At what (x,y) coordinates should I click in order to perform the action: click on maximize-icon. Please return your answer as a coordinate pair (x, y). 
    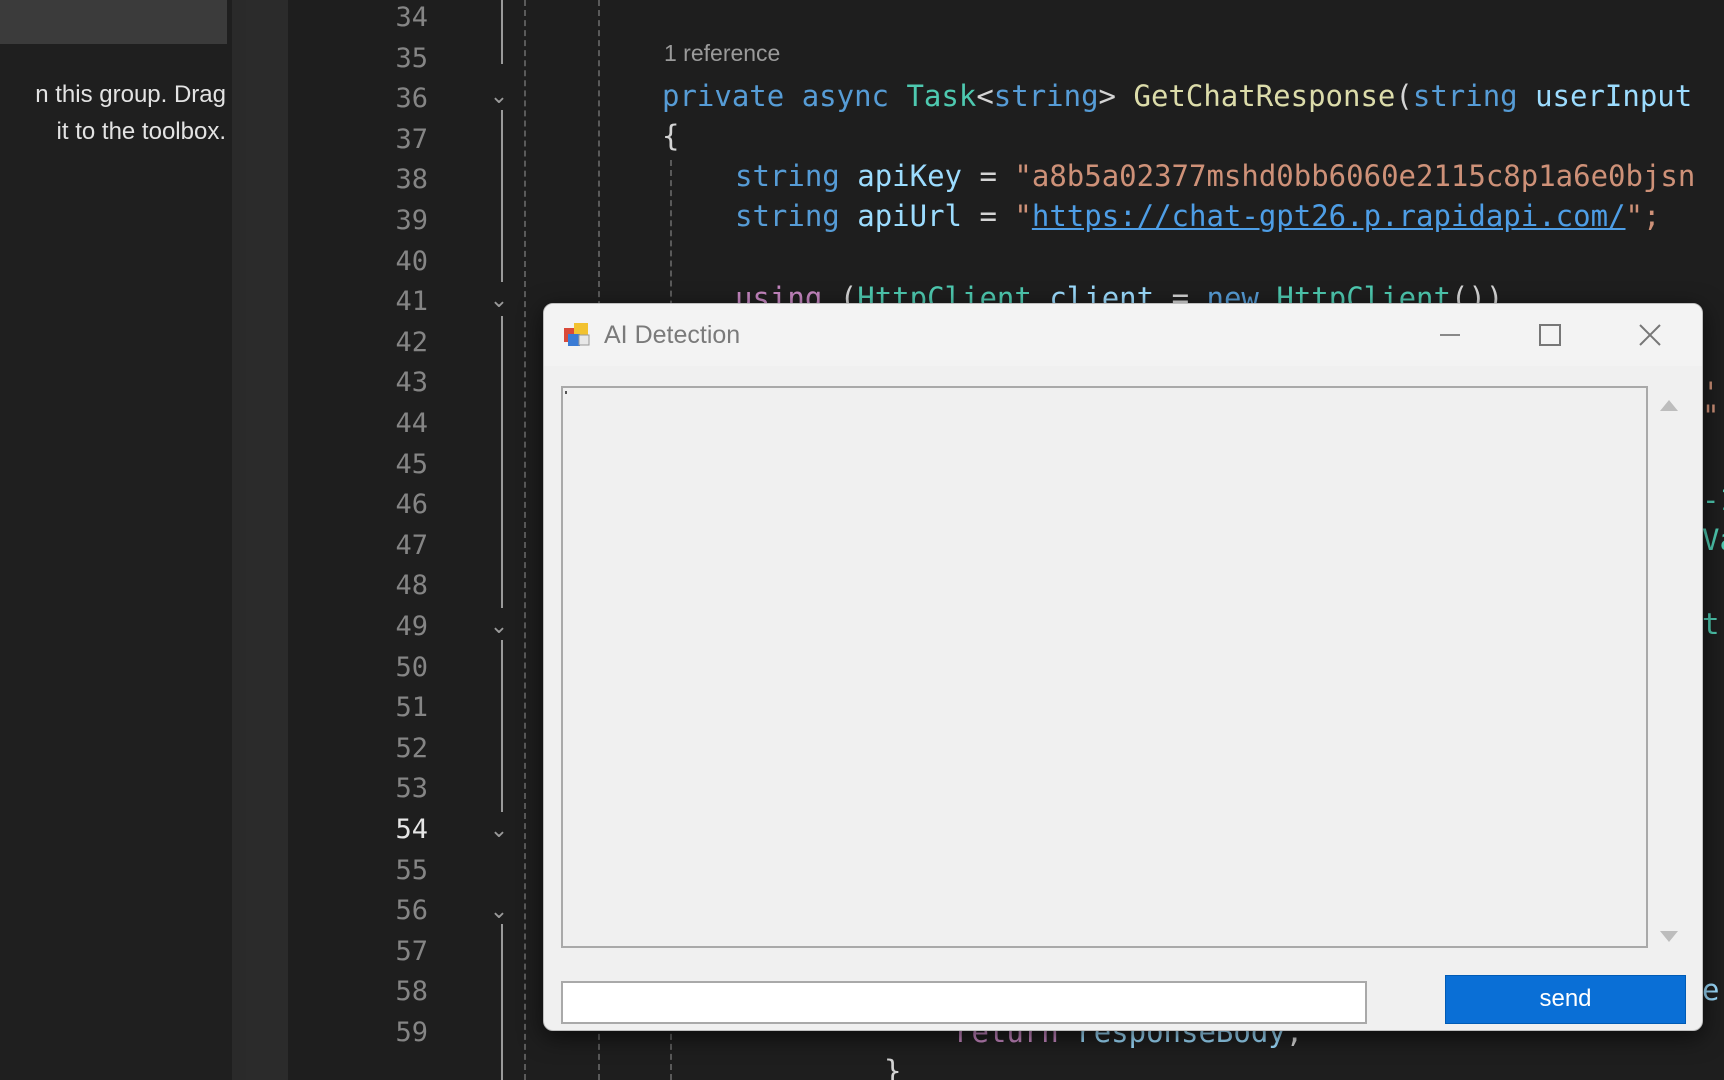
    Looking at the image, I should click on (1550, 335).